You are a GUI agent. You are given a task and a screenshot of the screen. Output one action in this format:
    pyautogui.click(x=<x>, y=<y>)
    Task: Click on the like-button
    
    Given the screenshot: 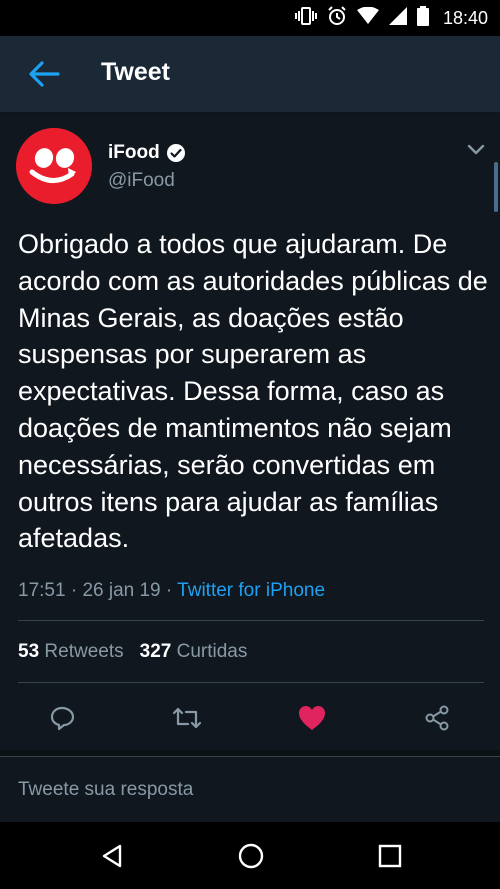 What is the action you would take?
    pyautogui.click(x=312, y=718)
    